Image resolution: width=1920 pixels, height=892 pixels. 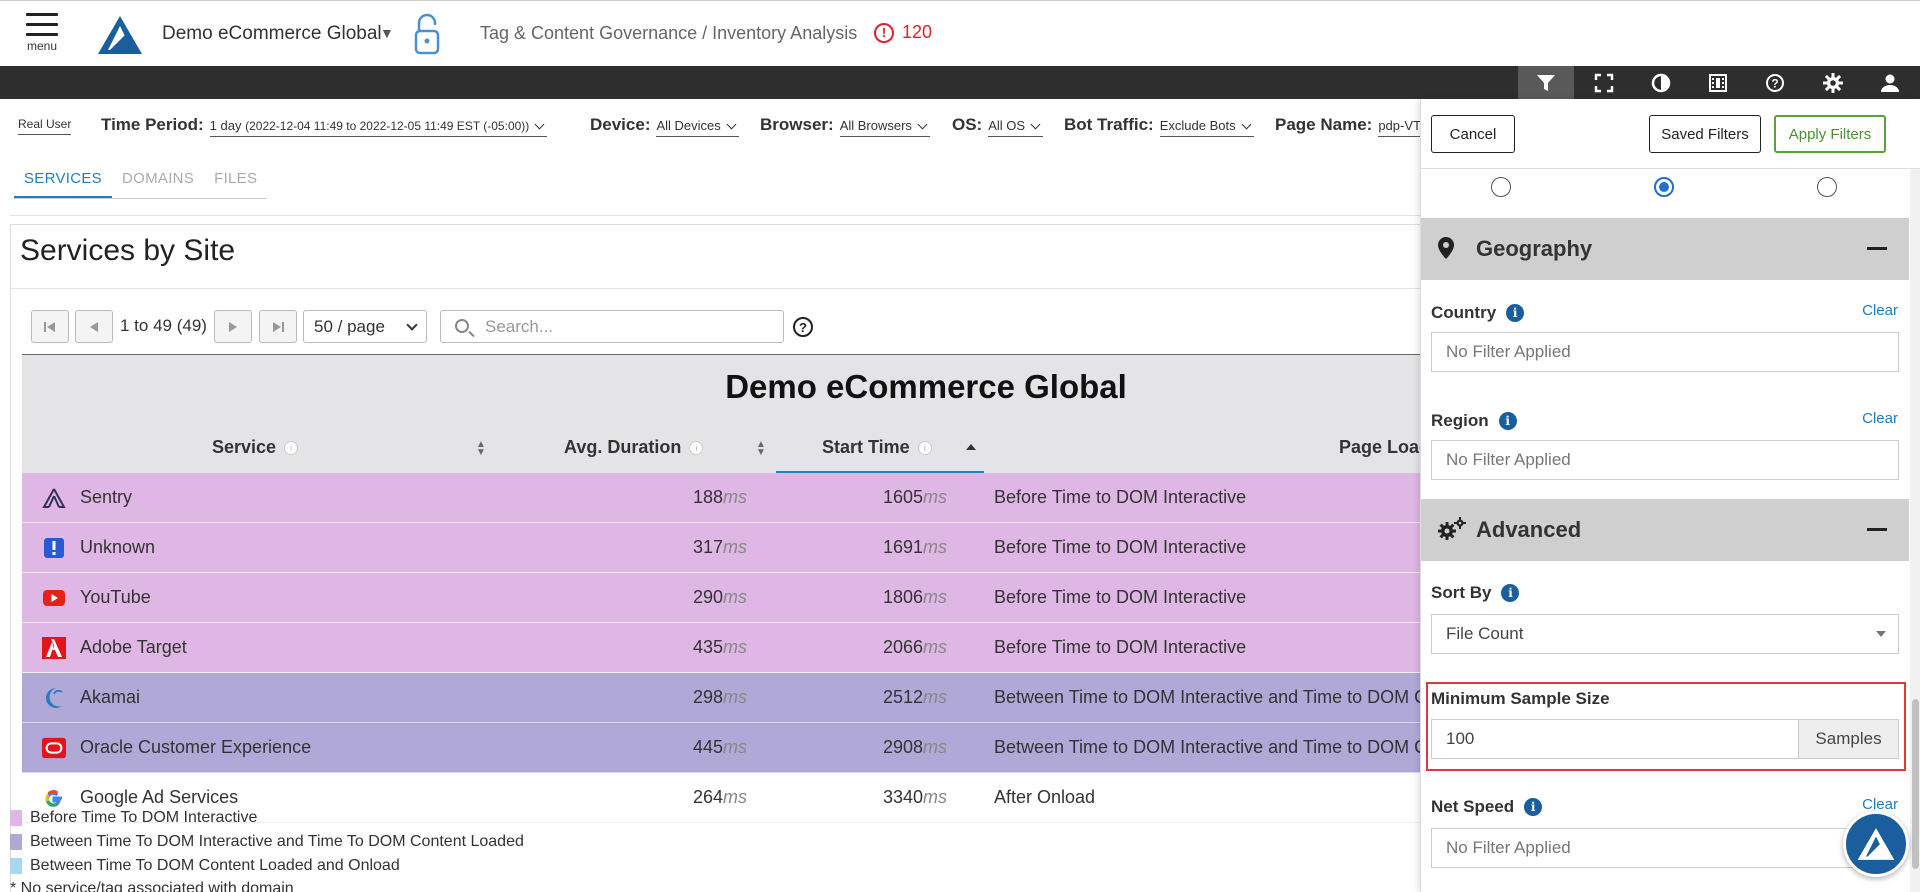 I want to click on gear-icon, so click(x=1833, y=82).